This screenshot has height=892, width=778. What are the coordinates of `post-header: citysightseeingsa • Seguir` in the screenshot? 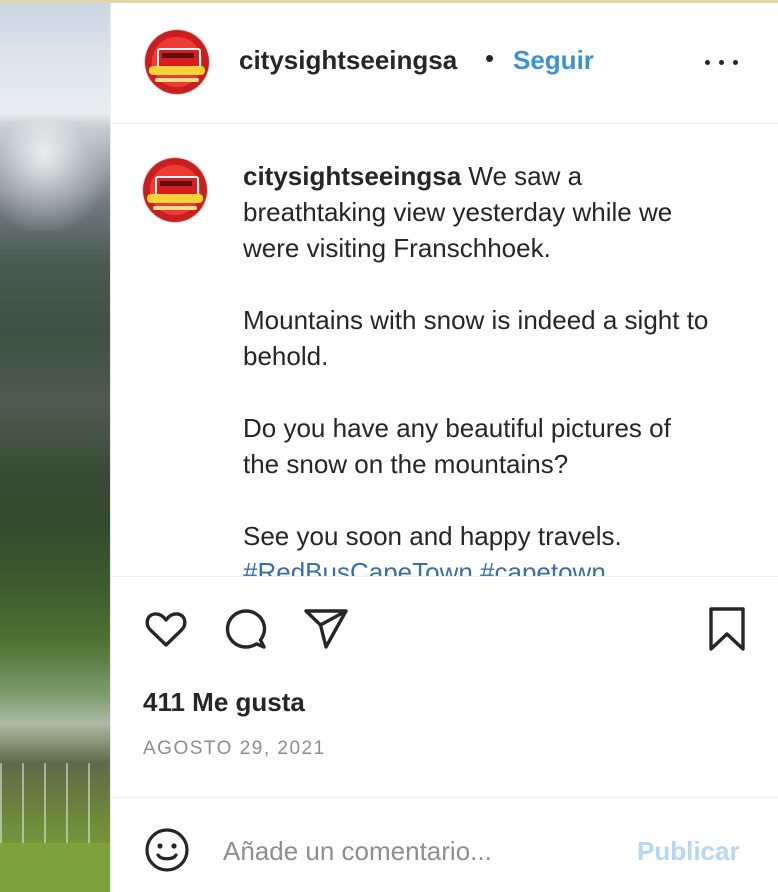 It's located at (444, 63).